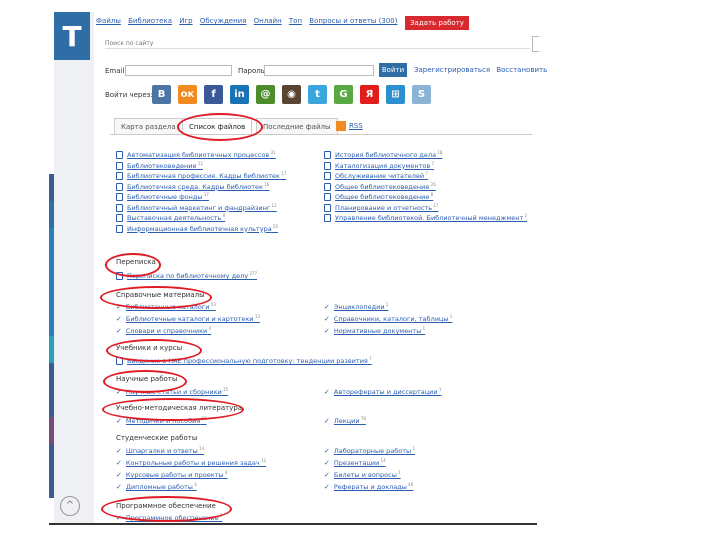 The image size is (720, 540). I want to click on list-item-count: 8, so click(431, 194).